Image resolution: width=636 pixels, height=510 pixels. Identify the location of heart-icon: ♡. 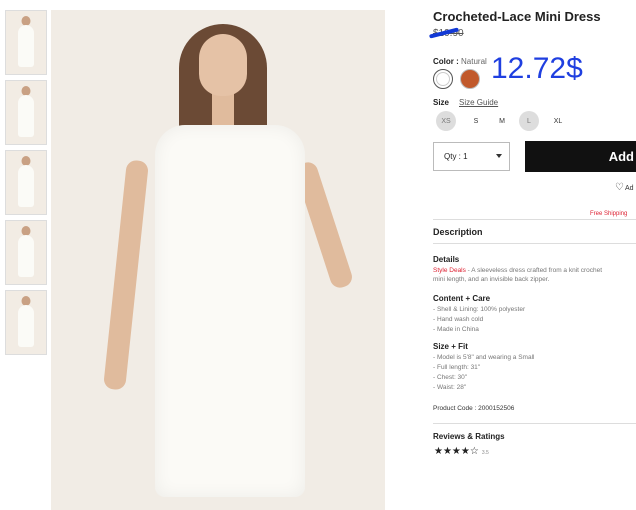
(619, 187).